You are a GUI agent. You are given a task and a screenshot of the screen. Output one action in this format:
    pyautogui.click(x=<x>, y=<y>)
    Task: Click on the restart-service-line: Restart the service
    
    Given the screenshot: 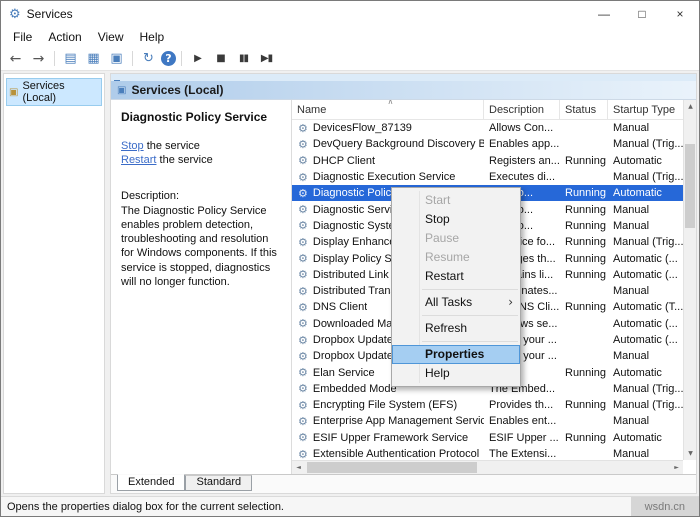 What is the action you would take?
    pyautogui.click(x=202, y=161)
    